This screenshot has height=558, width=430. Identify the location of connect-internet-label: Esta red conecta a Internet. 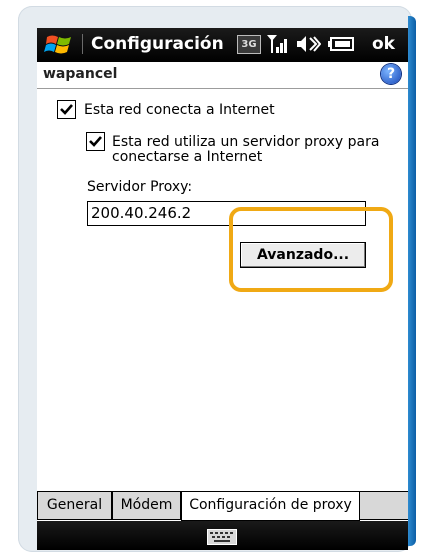
(179, 110).